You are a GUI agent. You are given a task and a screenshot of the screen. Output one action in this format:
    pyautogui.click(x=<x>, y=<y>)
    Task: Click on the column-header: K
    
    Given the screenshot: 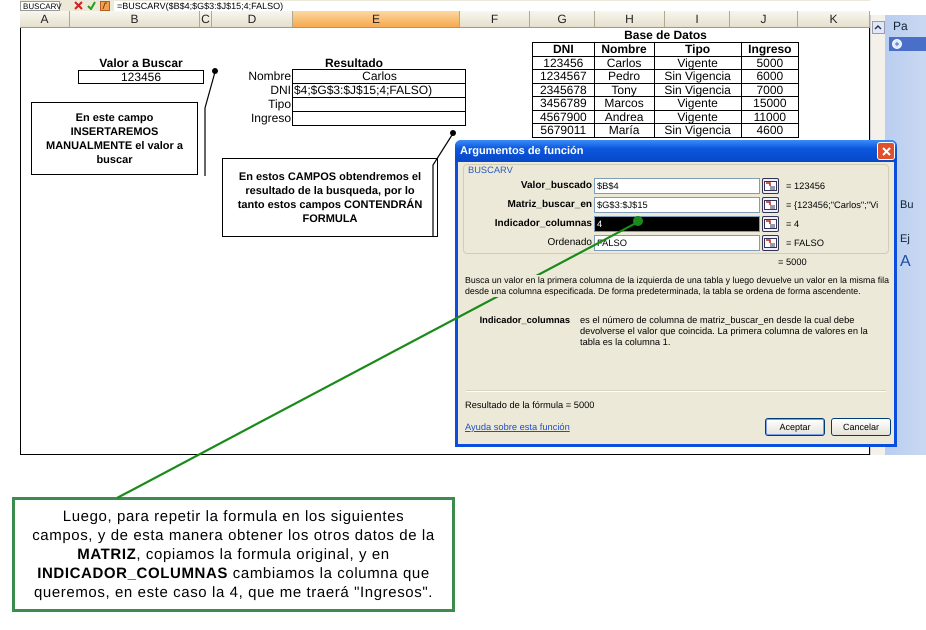 What is the action you would take?
    pyautogui.click(x=834, y=19)
    